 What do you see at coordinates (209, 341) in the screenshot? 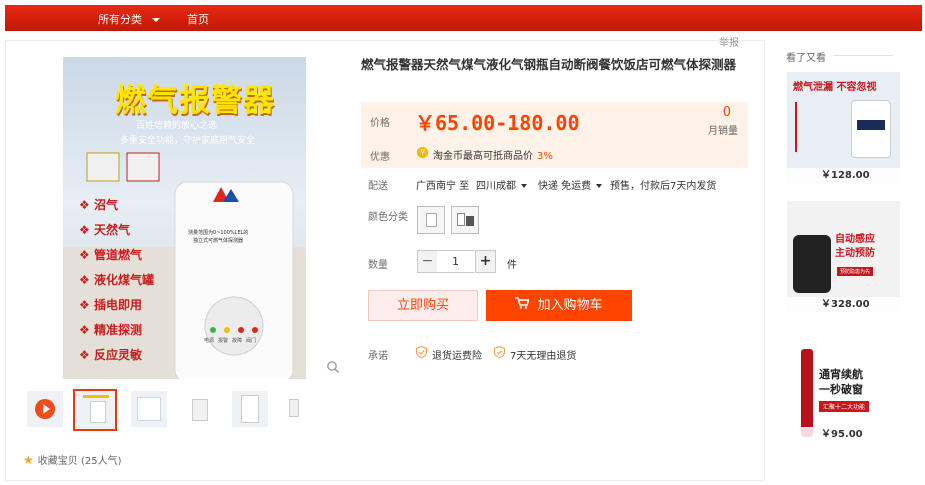
I see `led-label: 电源` at bounding box center [209, 341].